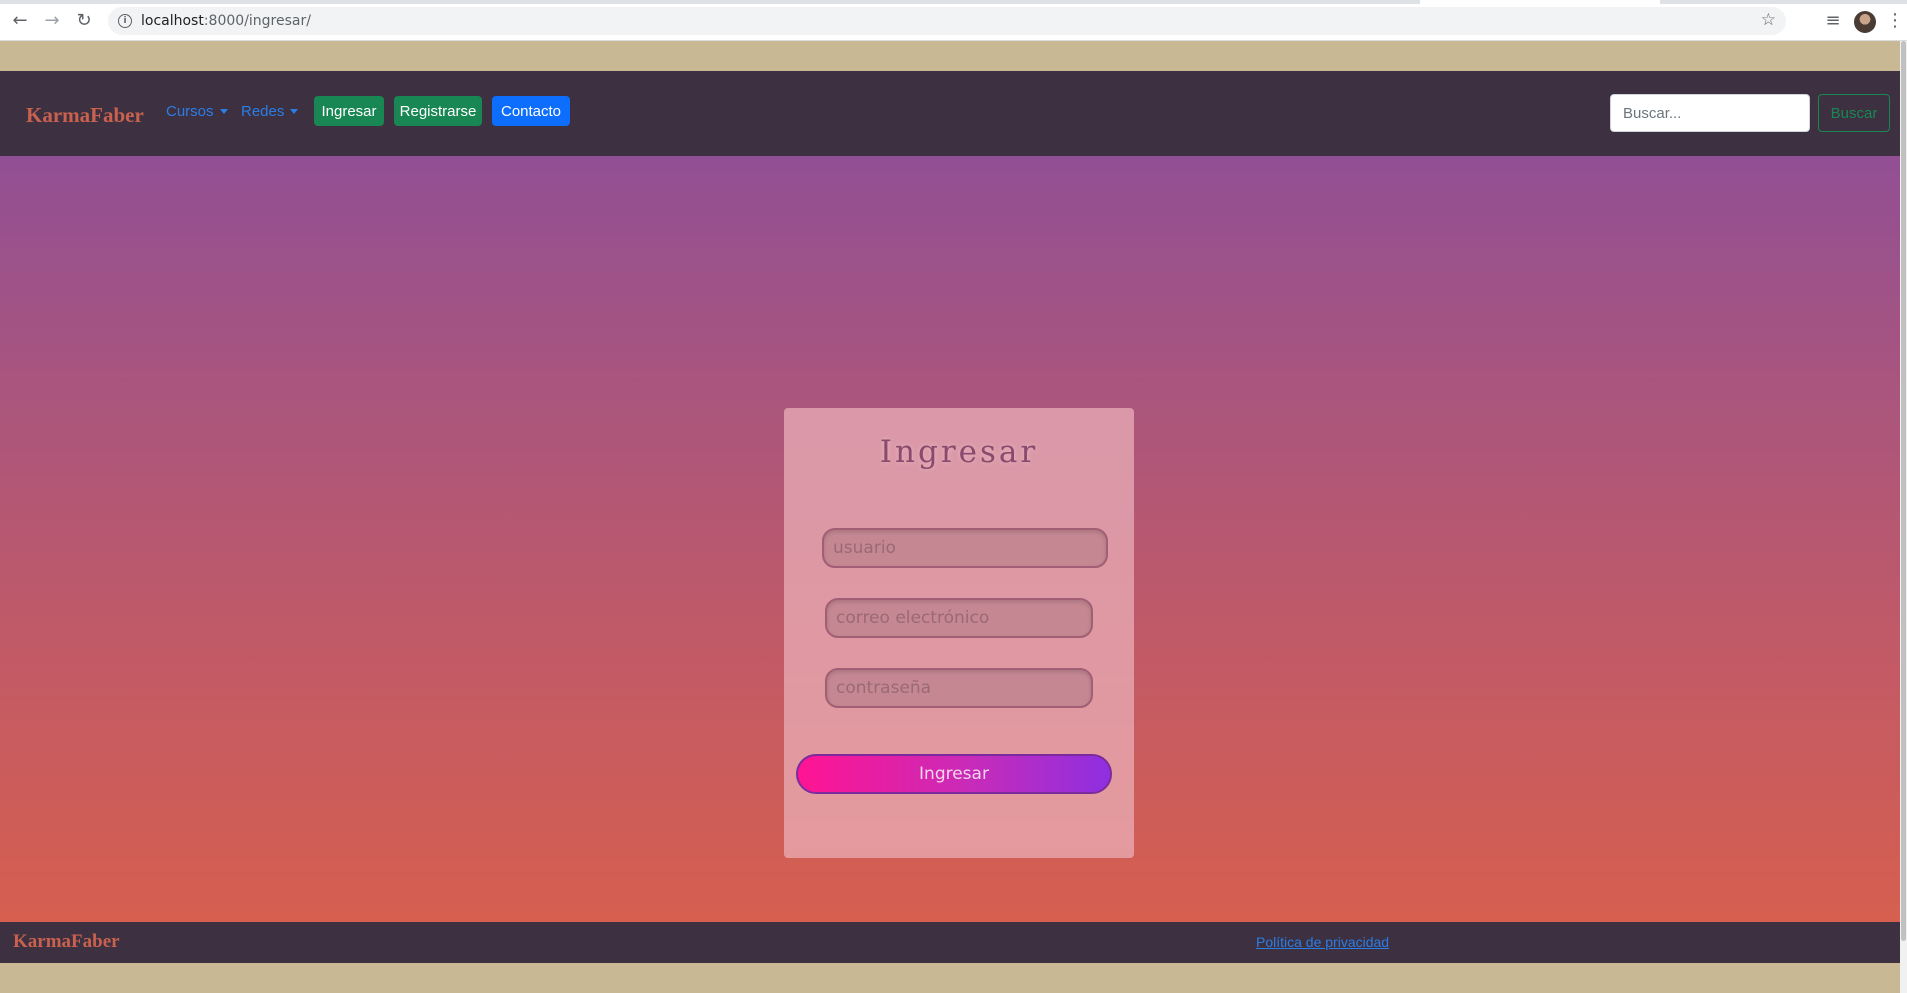 Image resolution: width=1907 pixels, height=993 pixels. What do you see at coordinates (190, 111) in the screenshot?
I see `nav-dropdown-label: Cursos` at bounding box center [190, 111].